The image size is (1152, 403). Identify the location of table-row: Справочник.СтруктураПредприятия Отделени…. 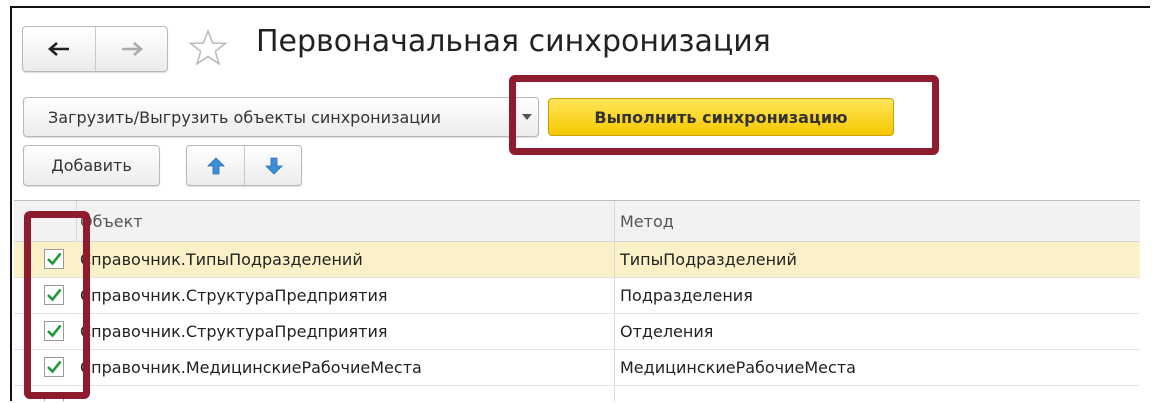
(577, 332).